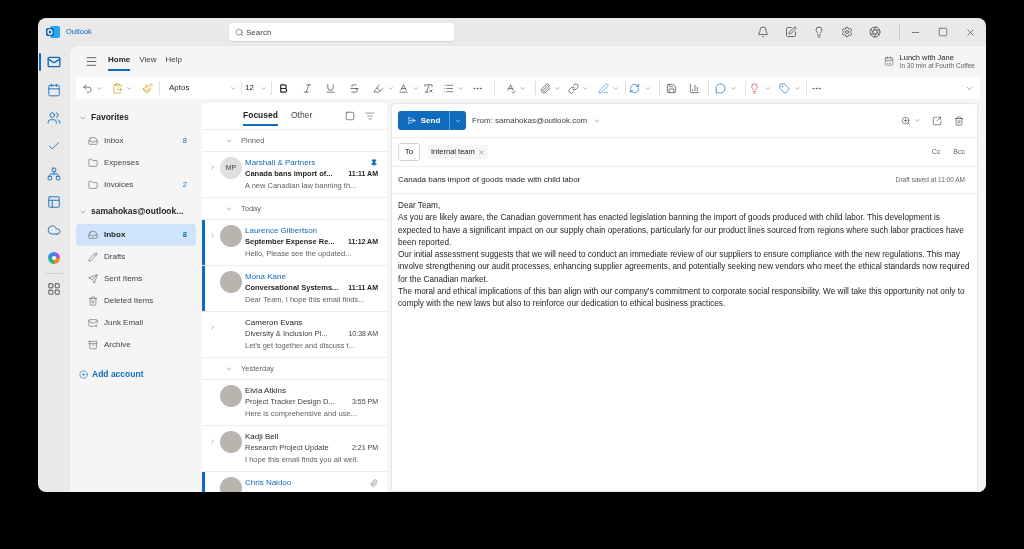  Describe the element at coordinates (136, 117) in the screenshot. I see `section-header: Favorites` at that location.